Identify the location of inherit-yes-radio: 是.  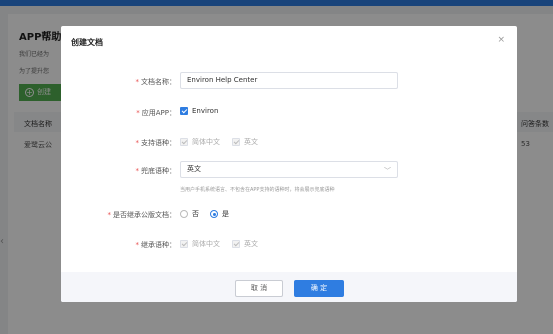
(219, 214).